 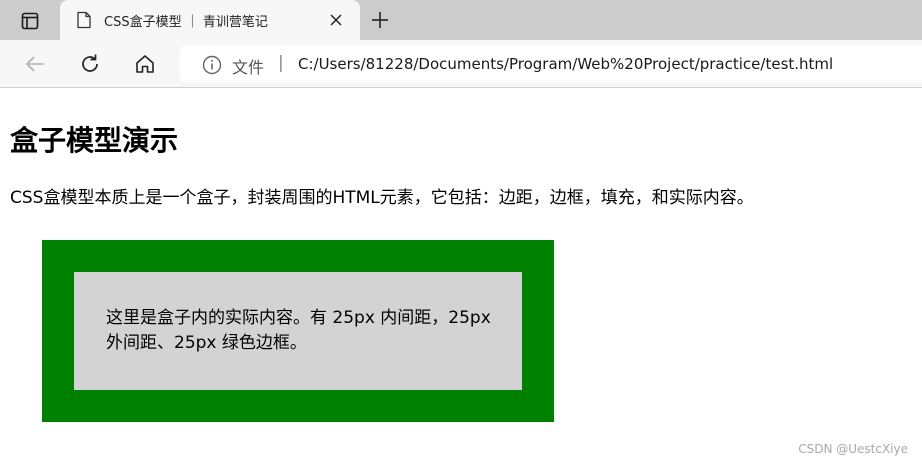 I want to click on home-button, so click(x=145, y=64).